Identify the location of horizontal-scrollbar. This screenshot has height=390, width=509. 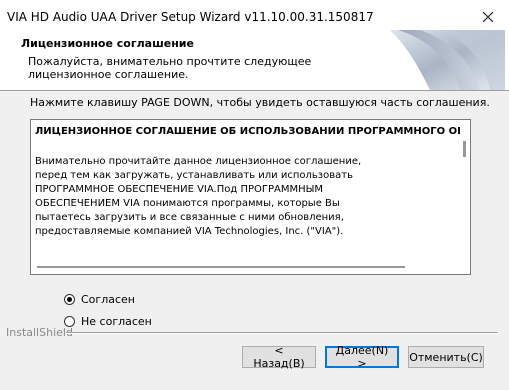
(246, 267).